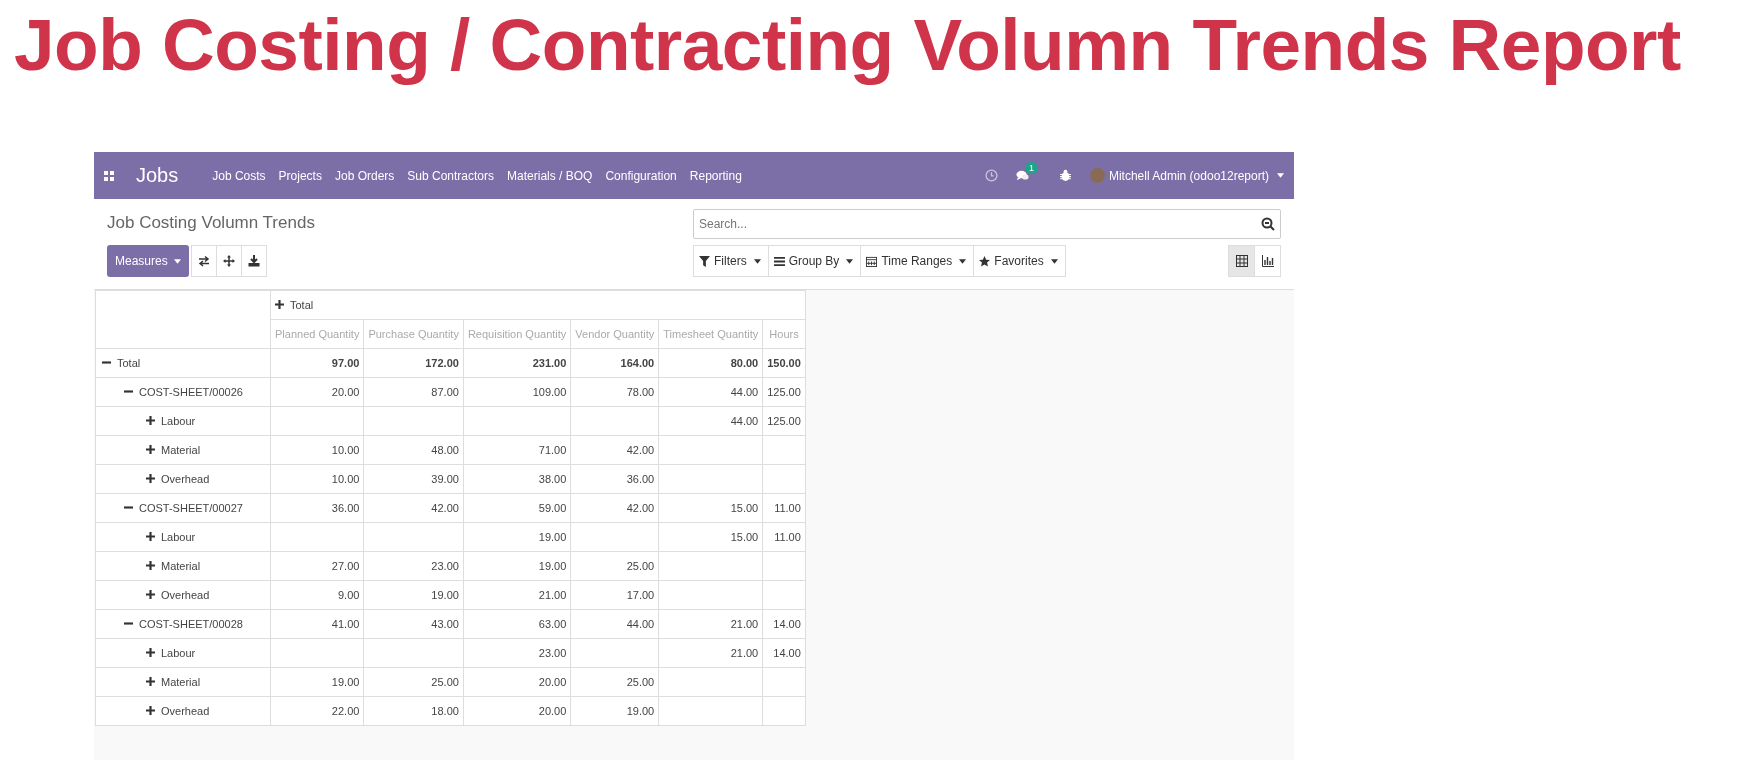  What do you see at coordinates (710, 537) in the screenshot?
I see `table-cell: 15.00` at bounding box center [710, 537].